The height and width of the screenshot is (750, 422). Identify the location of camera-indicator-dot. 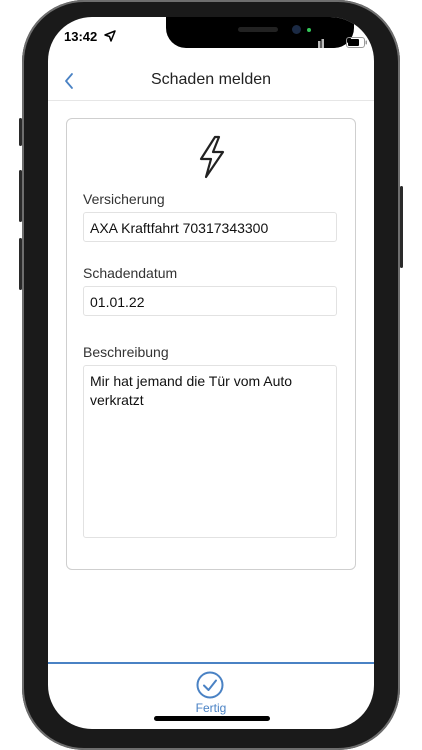
(309, 30).